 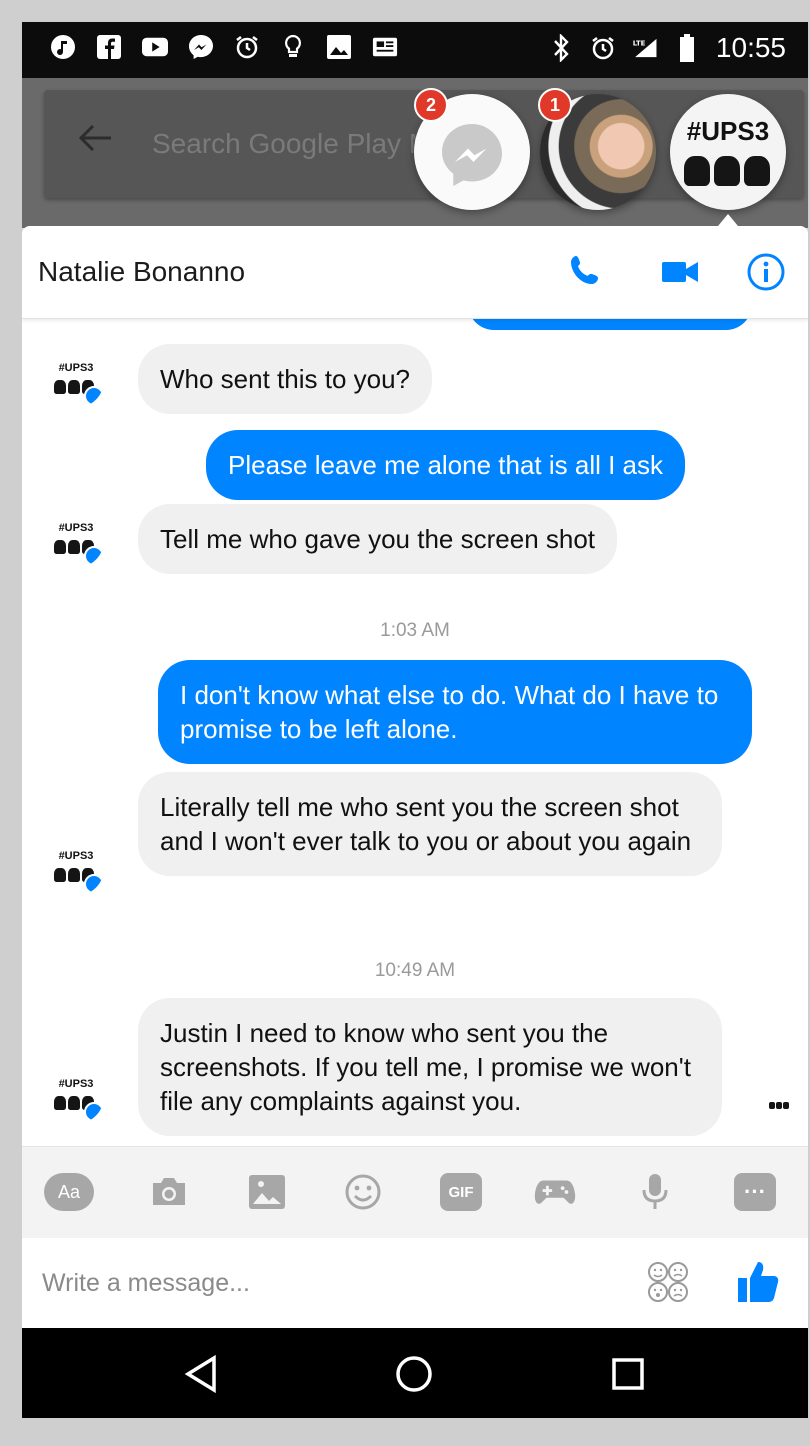 What do you see at coordinates (322, 1283) in the screenshot?
I see `message-input` at bounding box center [322, 1283].